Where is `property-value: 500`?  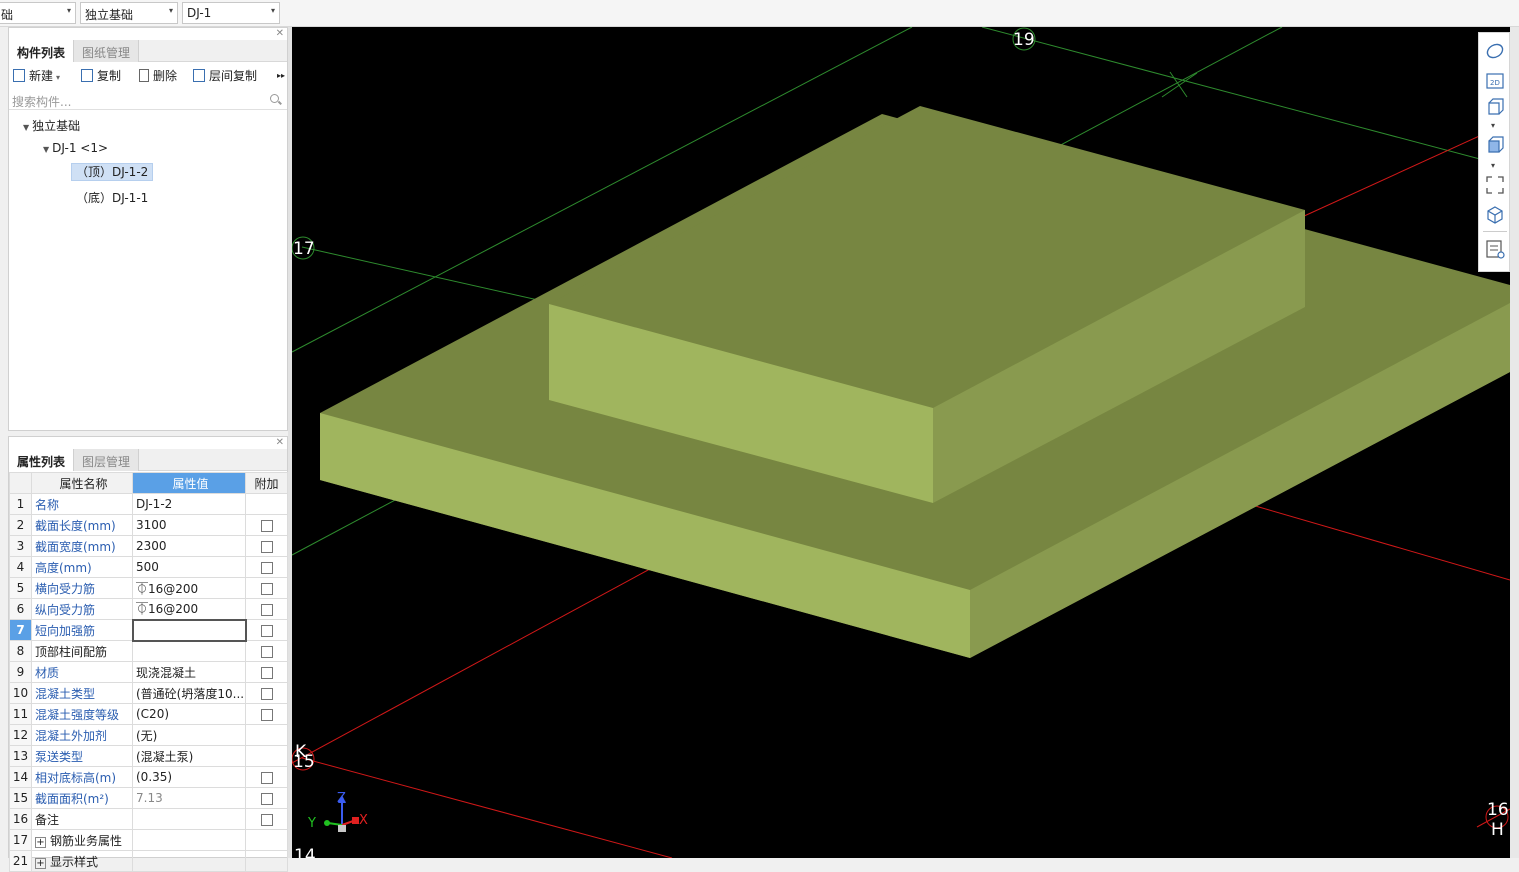
property-value: 500 is located at coordinates (189, 567).